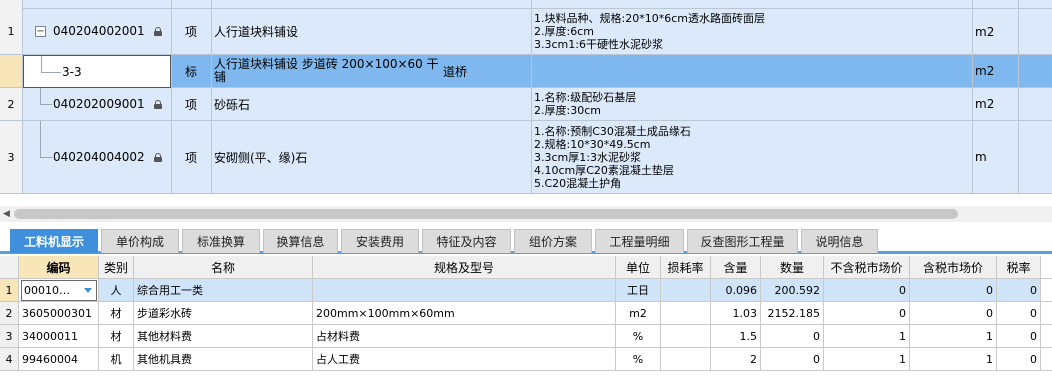  I want to click on chevron-down-icon, so click(88, 290).